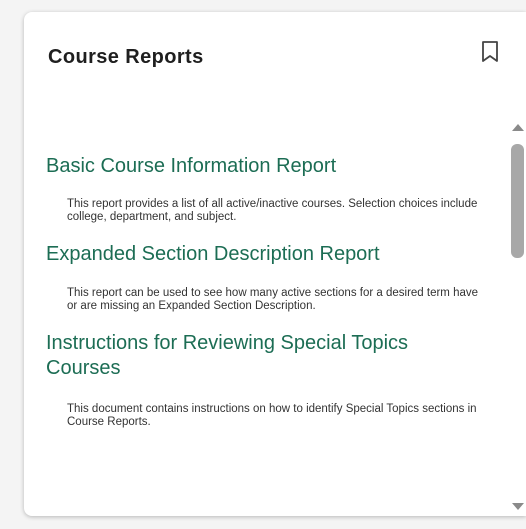  Describe the element at coordinates (518, 506) in the screenshot. I see `scroll-down-arrow-icon` at that location.